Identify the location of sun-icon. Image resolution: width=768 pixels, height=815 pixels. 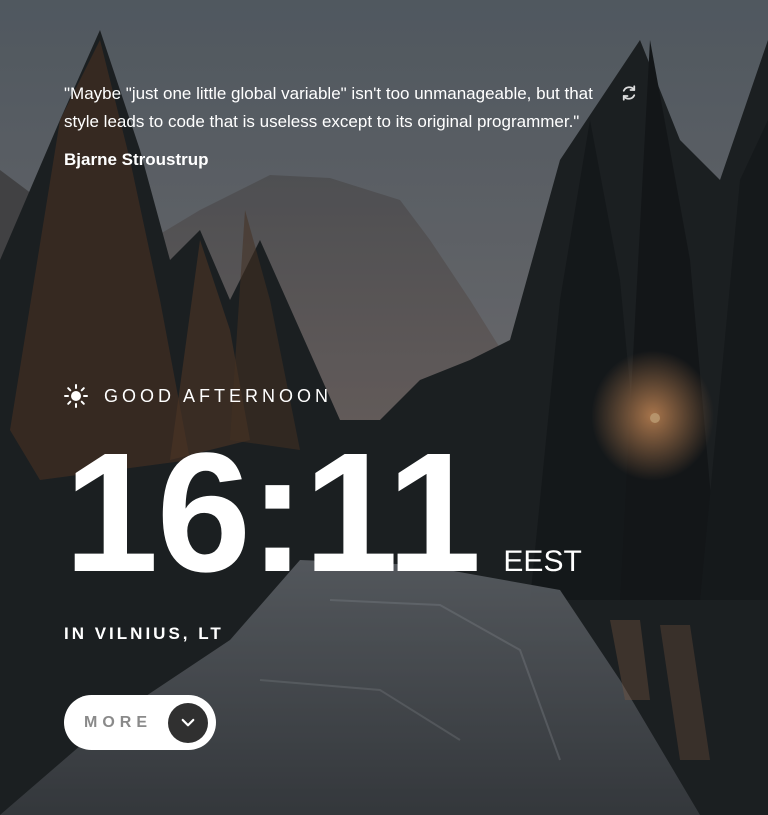
(76, 396).